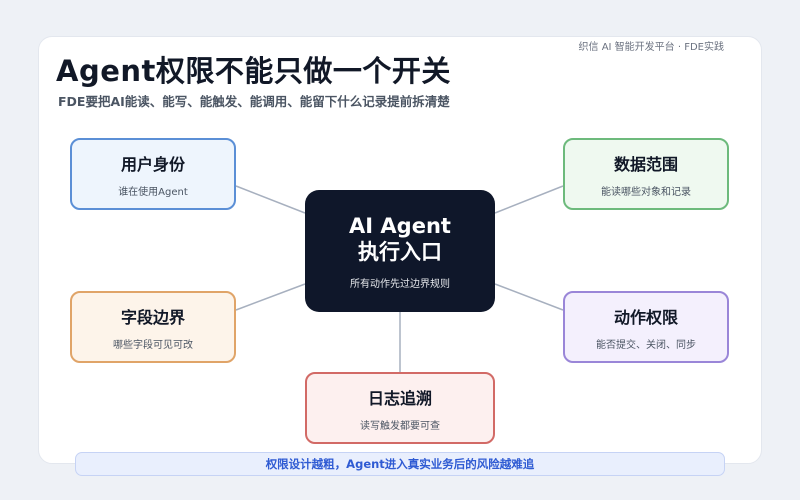 The image size is (800, 500). Describe the element at coordinates (152, 317) in the screenshot. I see `node-title: 字段边界` at that location.